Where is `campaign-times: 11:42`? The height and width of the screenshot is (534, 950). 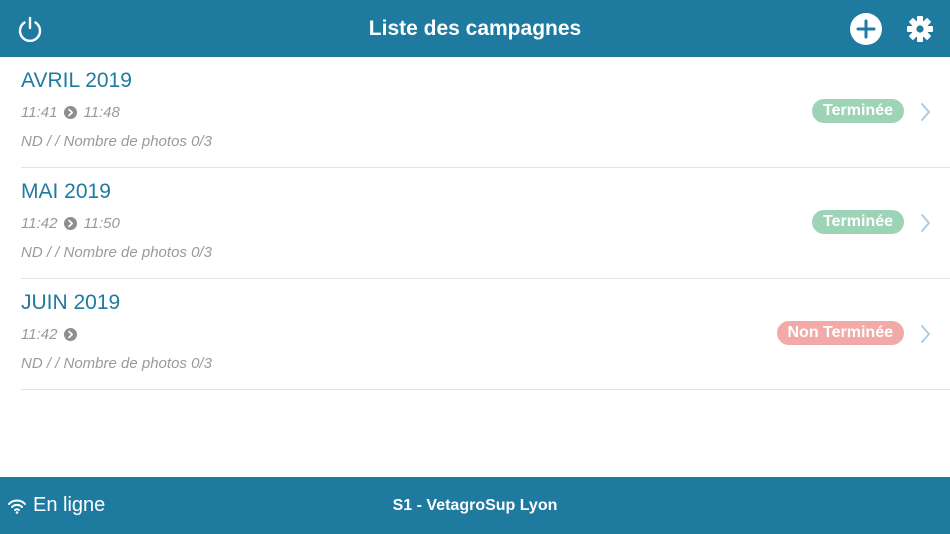 campaign-times: 11:42 is located at coordinates (52, 334).